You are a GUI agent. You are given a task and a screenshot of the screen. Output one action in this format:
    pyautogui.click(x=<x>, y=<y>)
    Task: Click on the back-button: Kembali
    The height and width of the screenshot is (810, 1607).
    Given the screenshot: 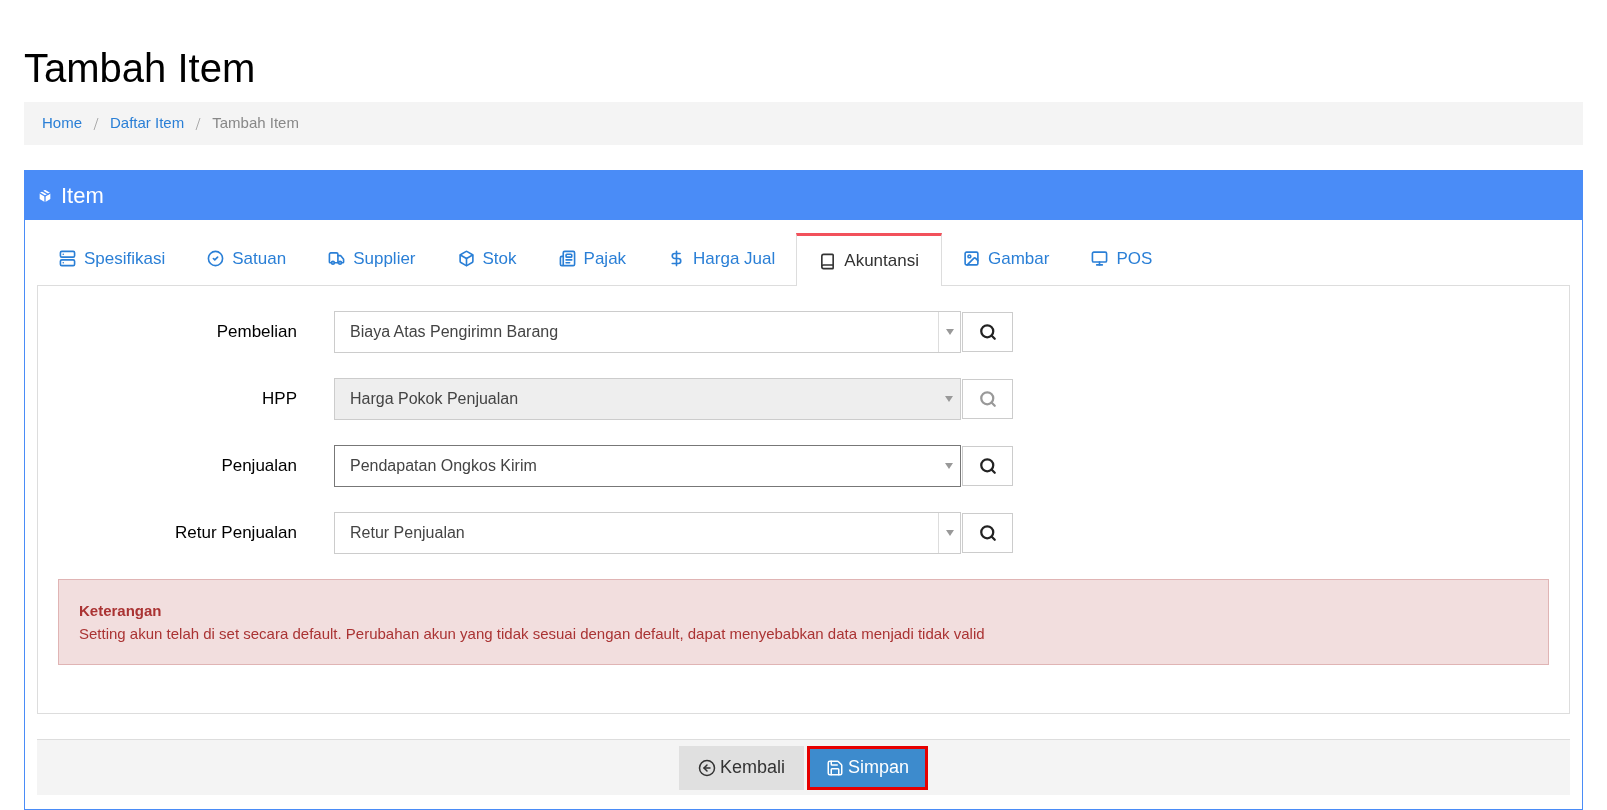 What is the action you would take?
    pyautogui.click(x=741, y=767)
    